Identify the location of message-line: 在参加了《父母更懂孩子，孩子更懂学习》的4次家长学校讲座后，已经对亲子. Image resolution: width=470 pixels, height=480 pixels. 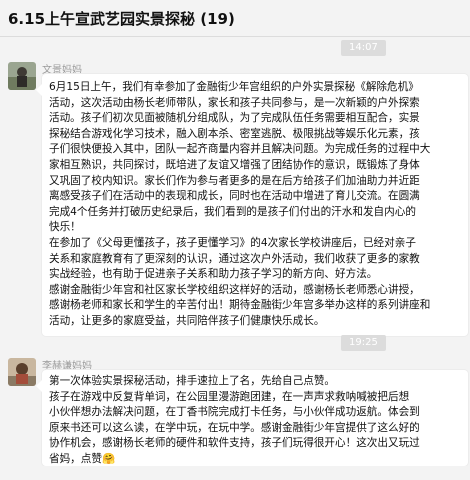
(232, 242).